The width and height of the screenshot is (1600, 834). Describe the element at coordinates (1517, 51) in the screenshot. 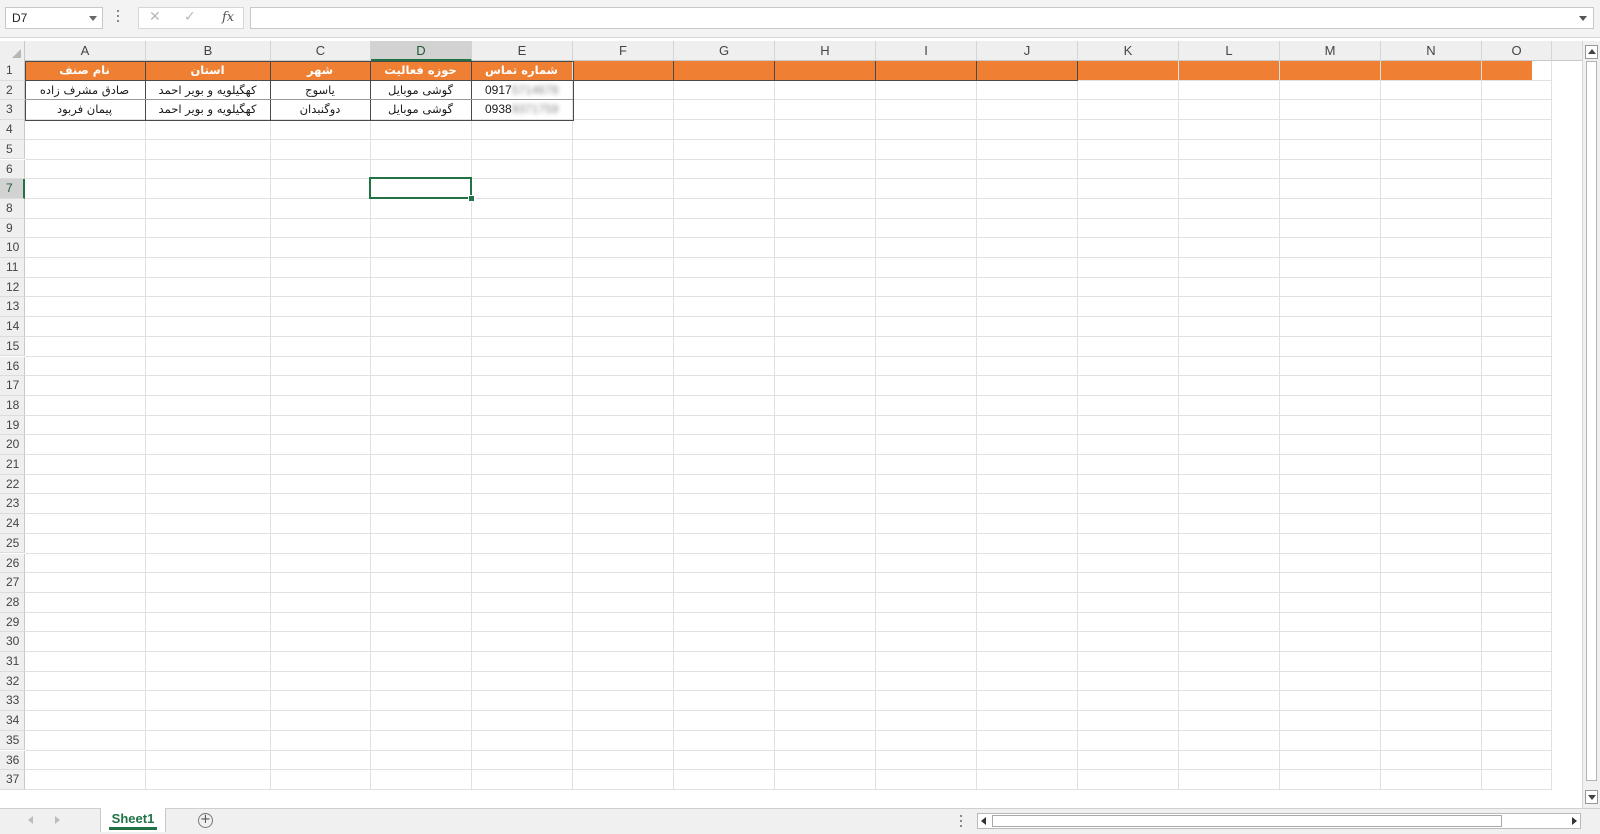

I see `column-header-o: O` at that location.